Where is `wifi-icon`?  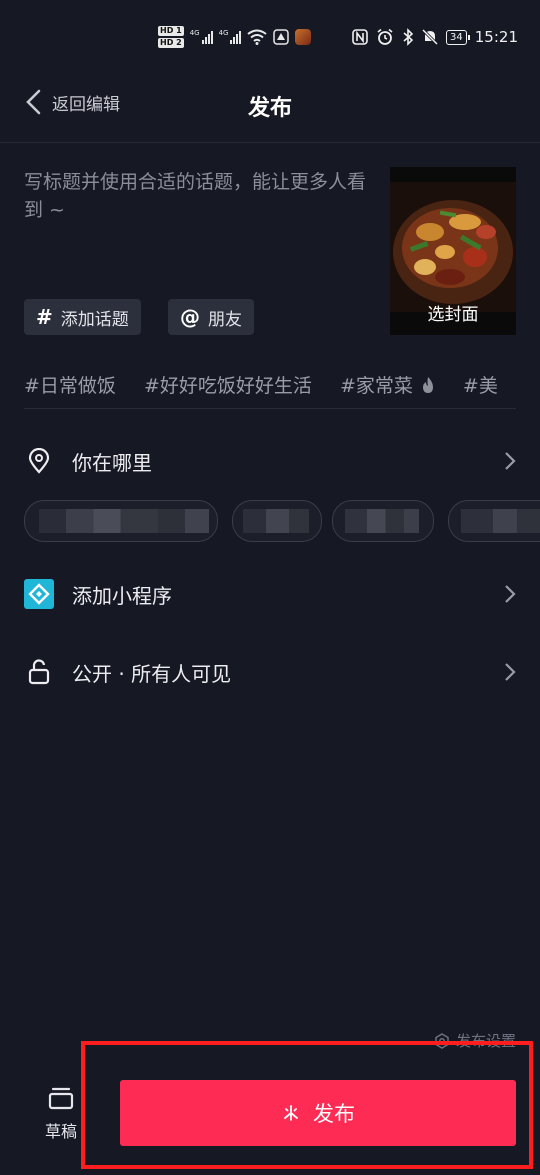
wifi-icon is located at coordinates (257, 37).